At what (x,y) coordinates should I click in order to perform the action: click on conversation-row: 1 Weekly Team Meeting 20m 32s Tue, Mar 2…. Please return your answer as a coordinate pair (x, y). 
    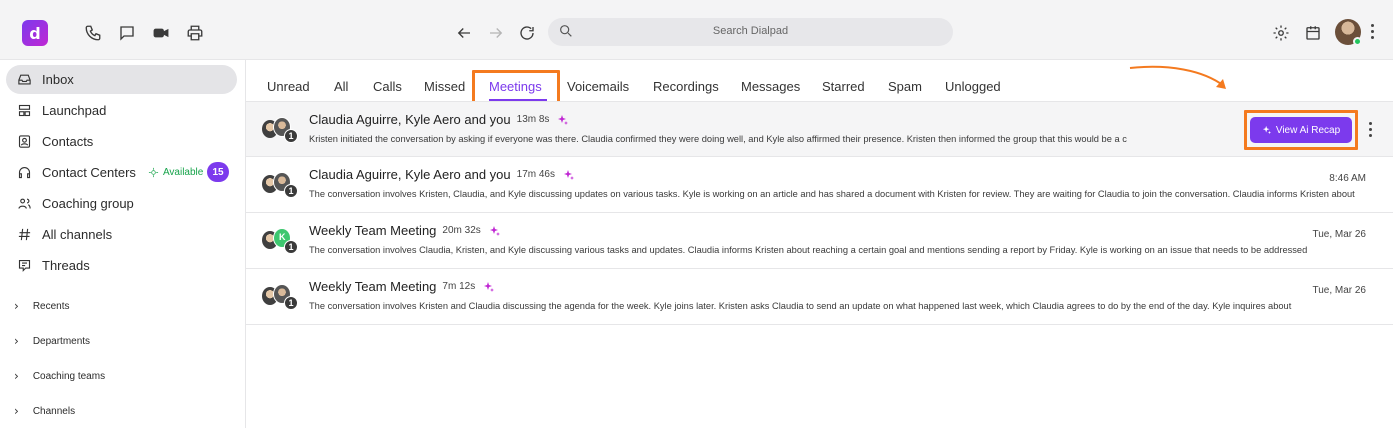
    Looking at the image, I should click on (819, 241).